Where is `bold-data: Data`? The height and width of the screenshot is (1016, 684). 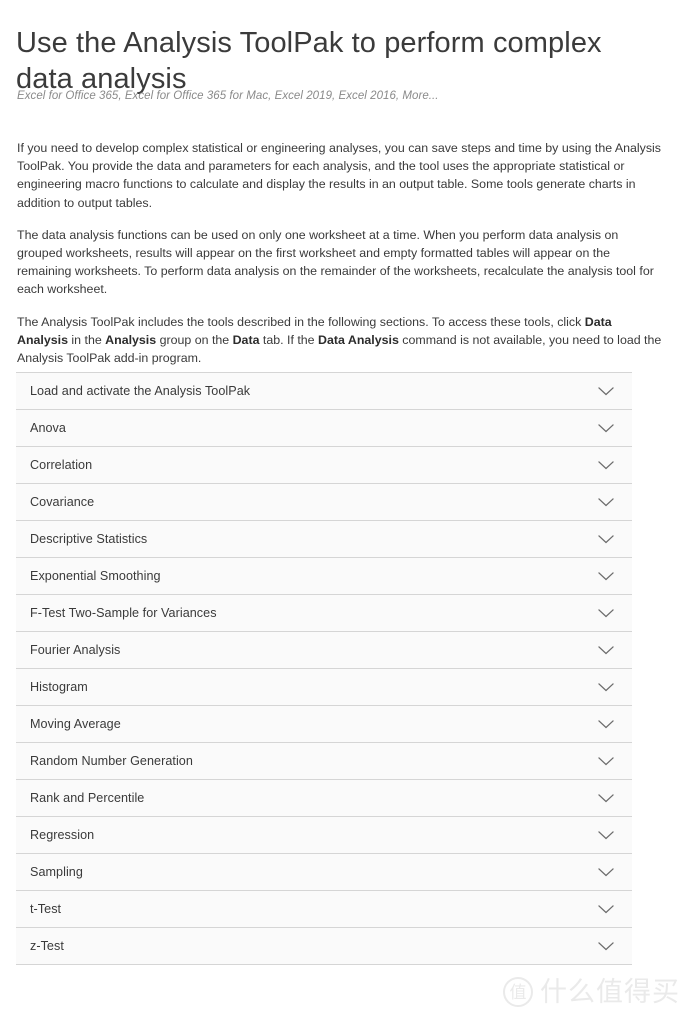
bold-data: Data is located at coordinates (246, 339).